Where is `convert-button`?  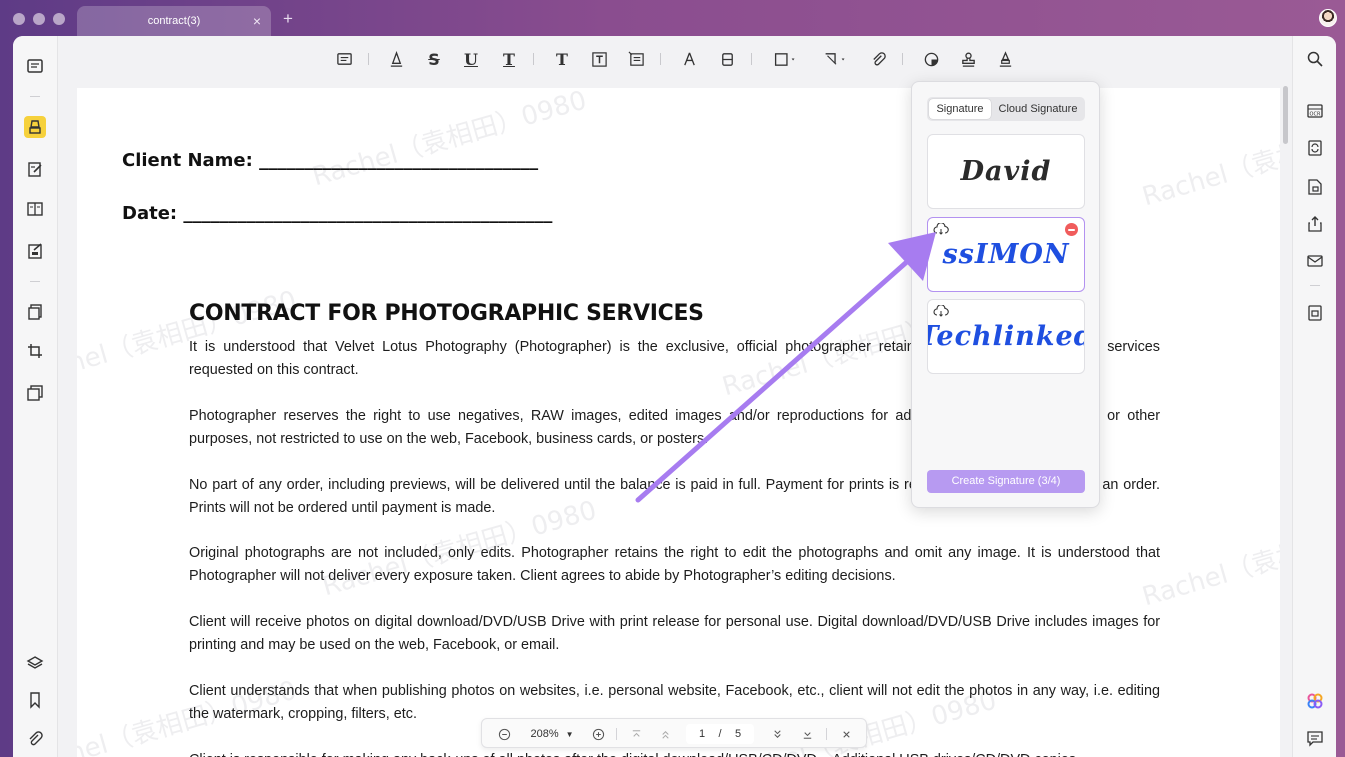
convert-button is located at coordinates (1315, 148).